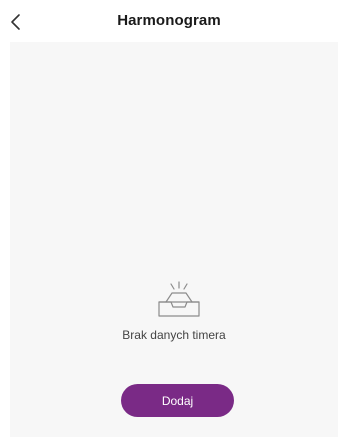 This screenshot has width=338, height=437. Describe the element at coordinates (174, 335) in the screenshot. I see `empty-state-message: Brak danych timera` at that location.